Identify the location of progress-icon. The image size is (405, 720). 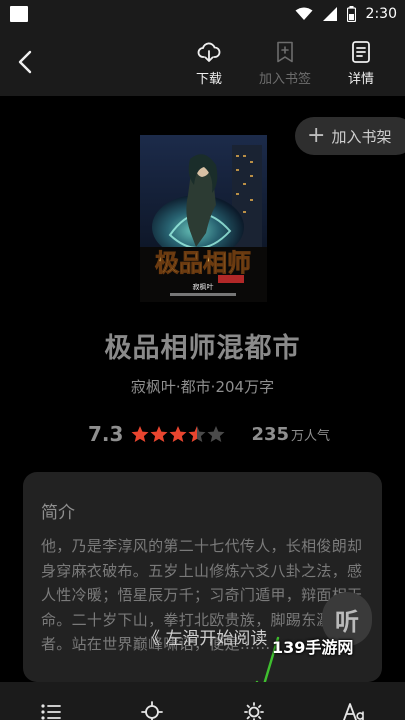
(152, 710).